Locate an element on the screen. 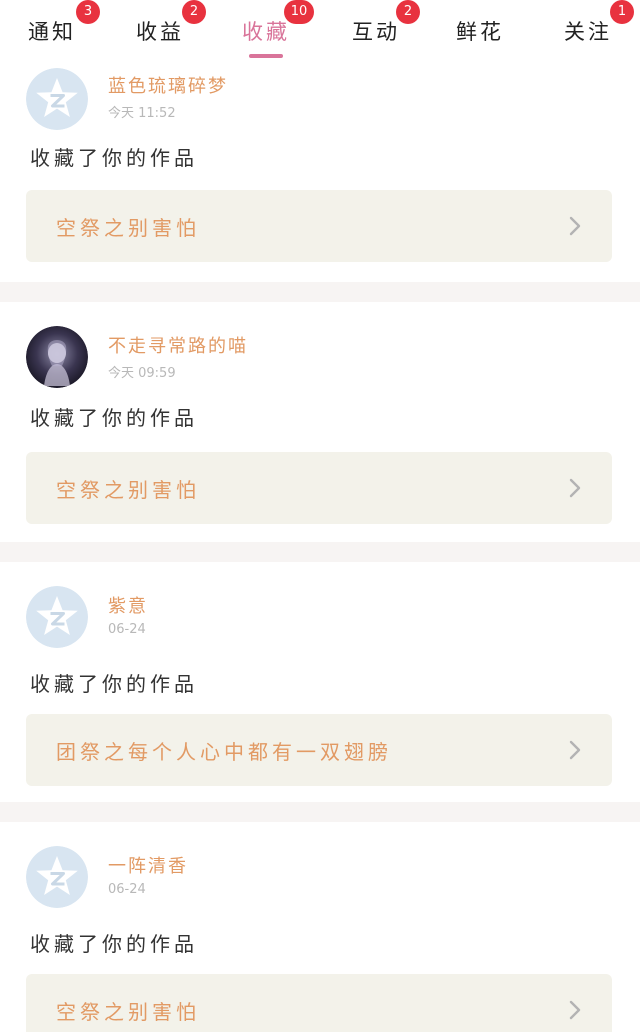 The height and width of the screenshot is (1032, 640). tab-label: 收藏 is located at coordinates (266, 32).